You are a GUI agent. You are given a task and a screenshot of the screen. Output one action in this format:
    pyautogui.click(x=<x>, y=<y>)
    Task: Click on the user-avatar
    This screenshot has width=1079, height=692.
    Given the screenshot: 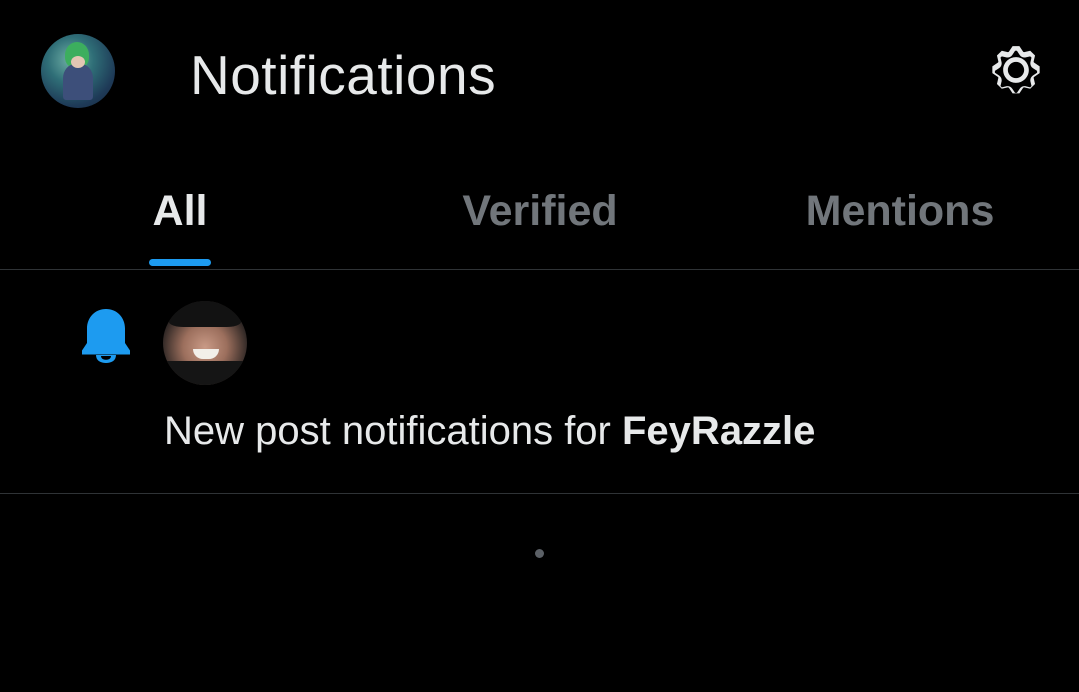 What is the action you would take?
    pyautogui.click(x=205, y=343)
    